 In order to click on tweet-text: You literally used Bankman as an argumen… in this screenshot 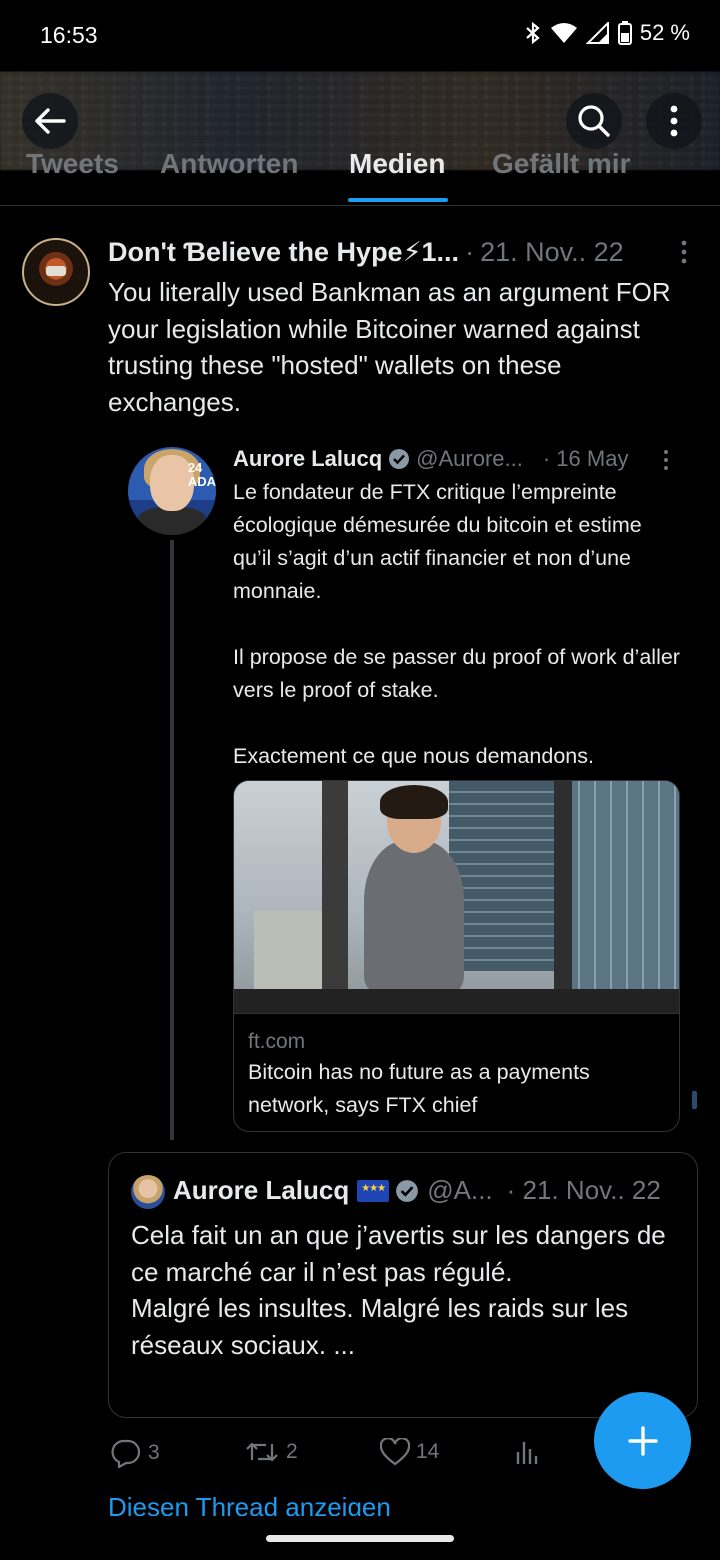, I will do `click(389, 347)`.